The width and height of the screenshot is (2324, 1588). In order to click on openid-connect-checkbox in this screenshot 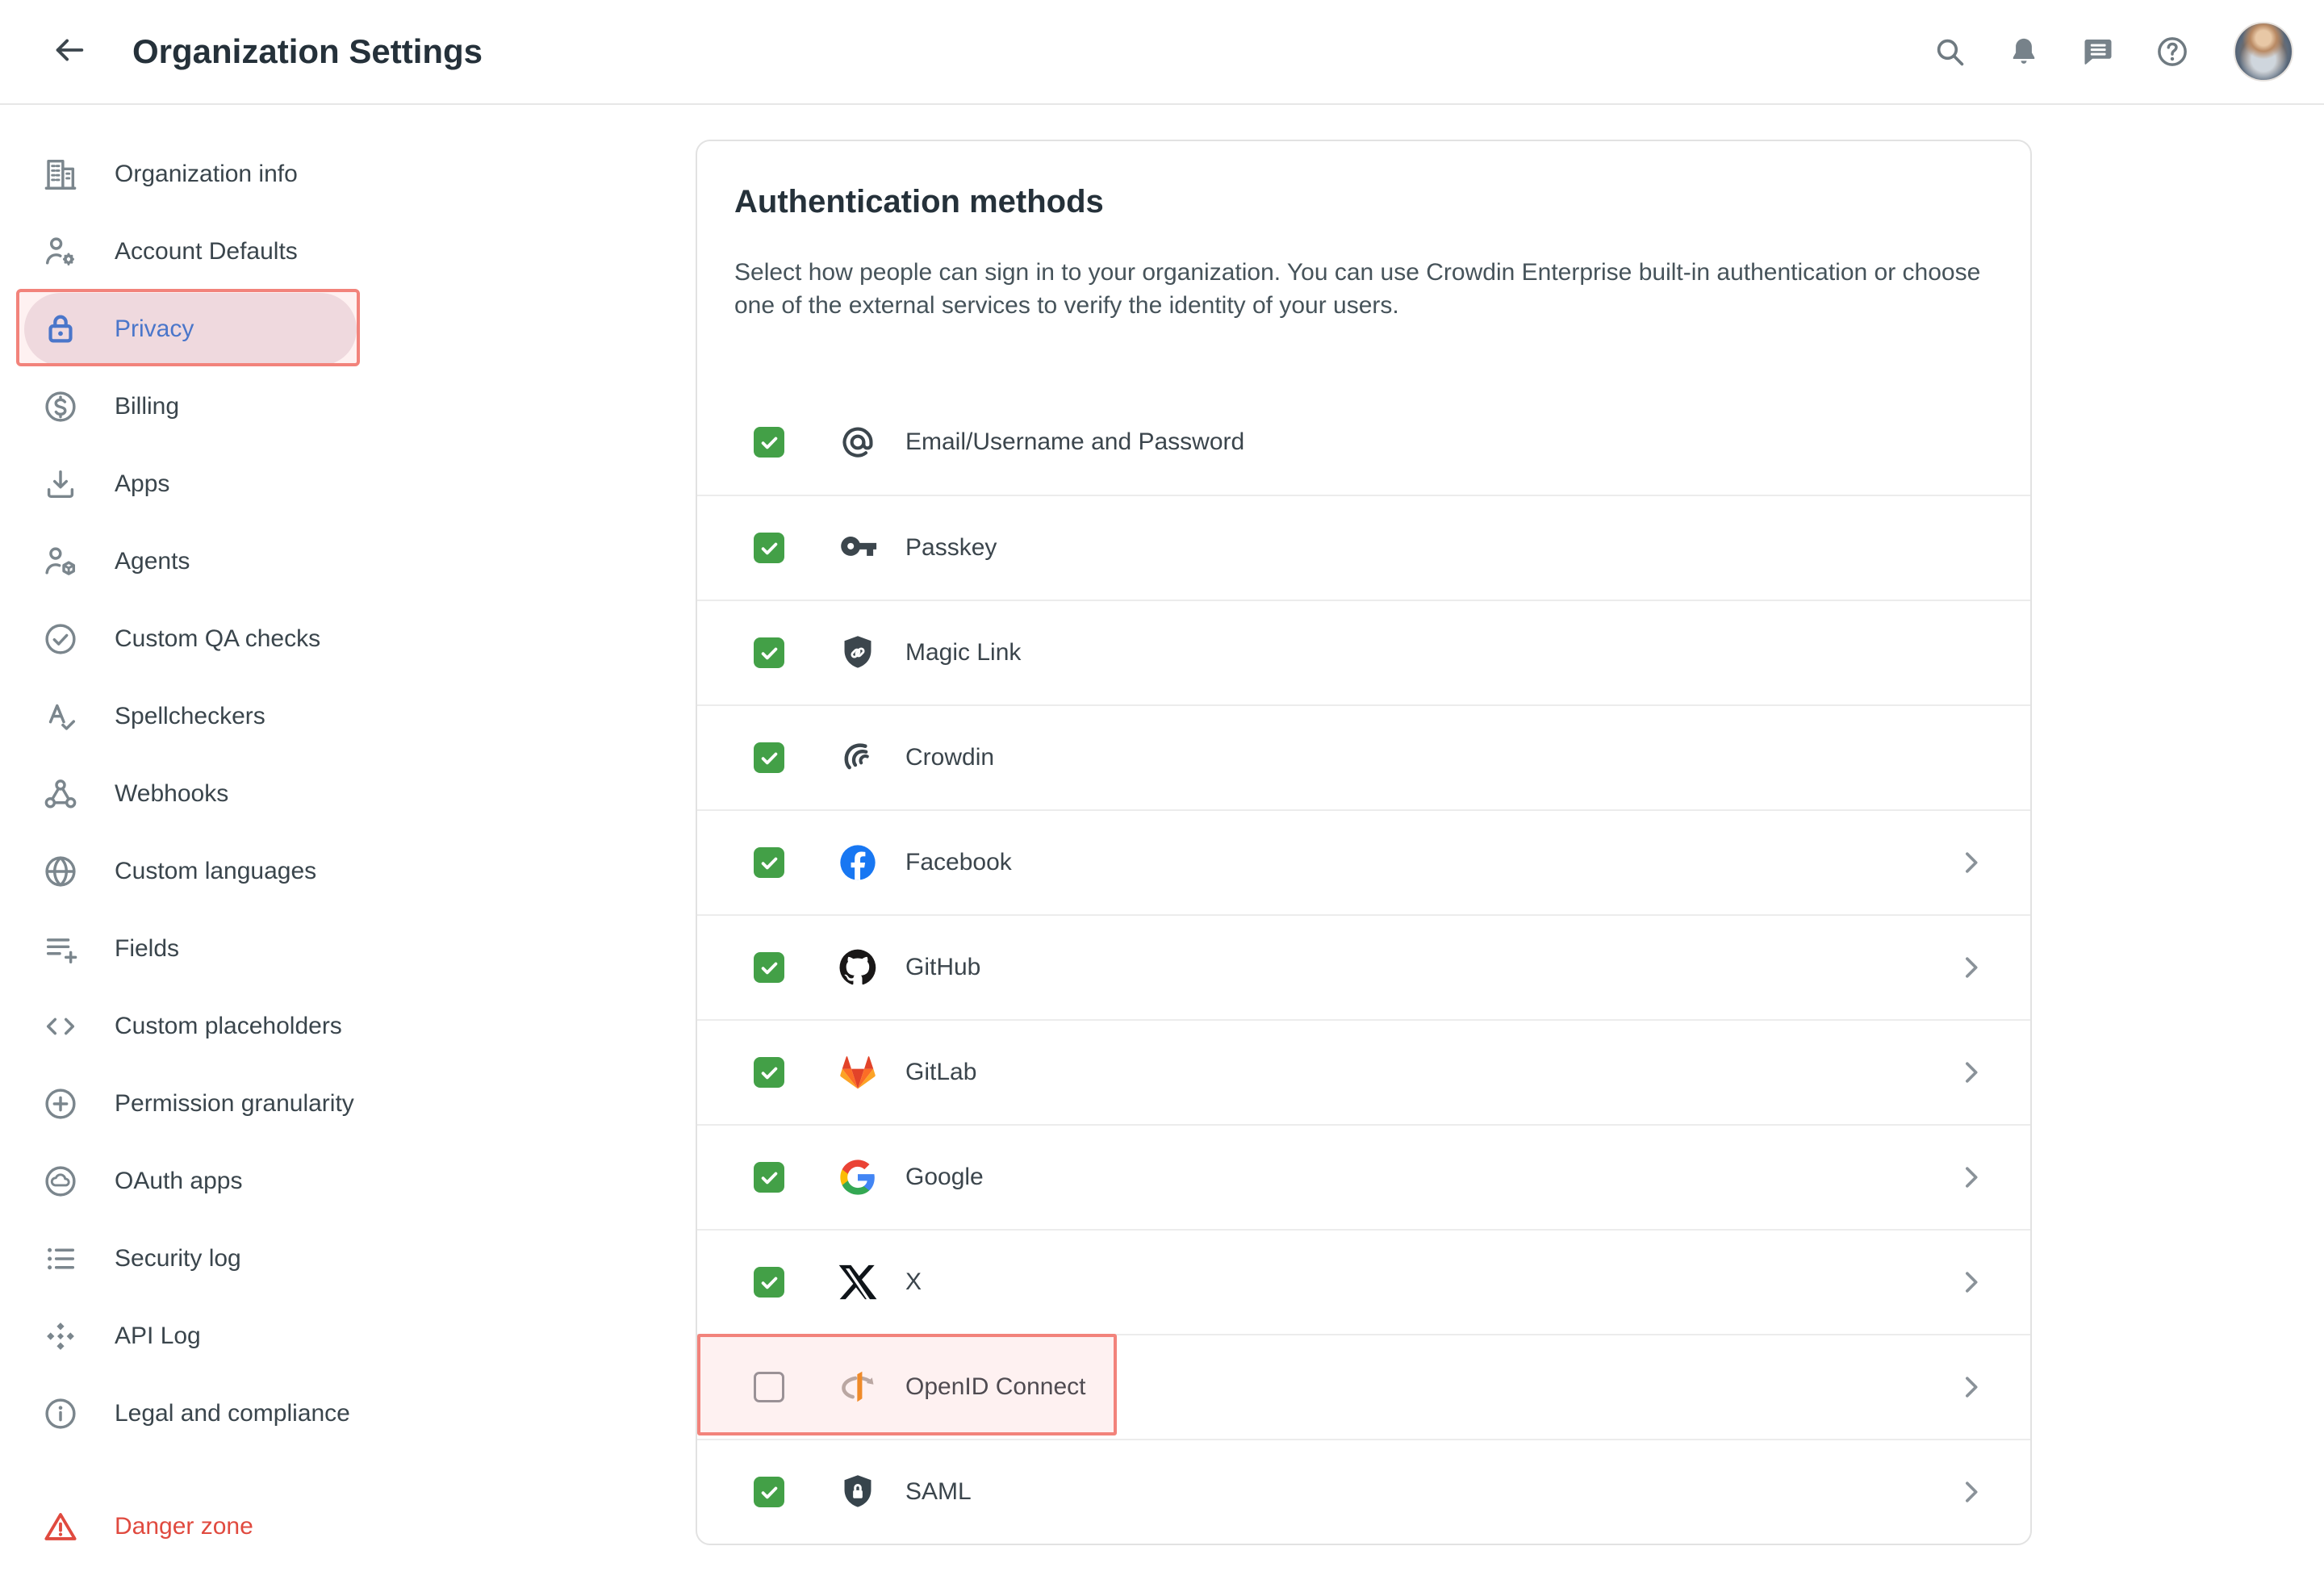, I will do `click(769, 1387)`.